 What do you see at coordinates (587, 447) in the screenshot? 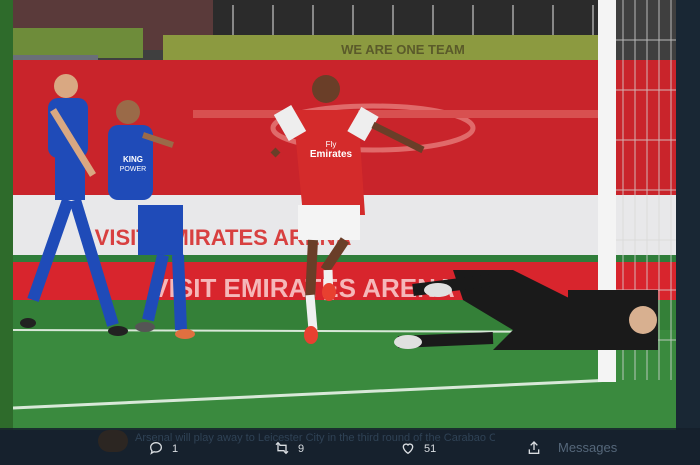
I see `messages-drawer-label: Messages` at bounding box center [587, 447].